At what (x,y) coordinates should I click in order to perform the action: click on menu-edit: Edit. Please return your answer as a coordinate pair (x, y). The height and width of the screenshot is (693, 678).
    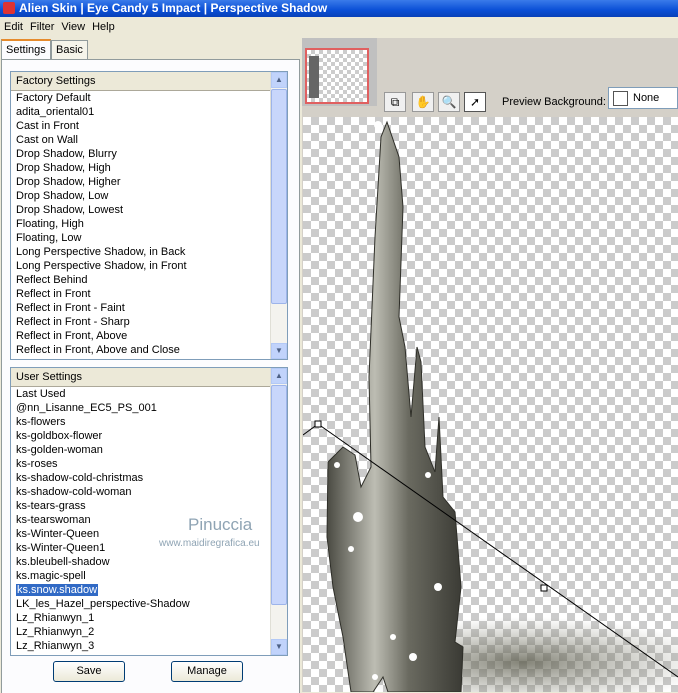
    Looking at the image, I should click on (13, 27).